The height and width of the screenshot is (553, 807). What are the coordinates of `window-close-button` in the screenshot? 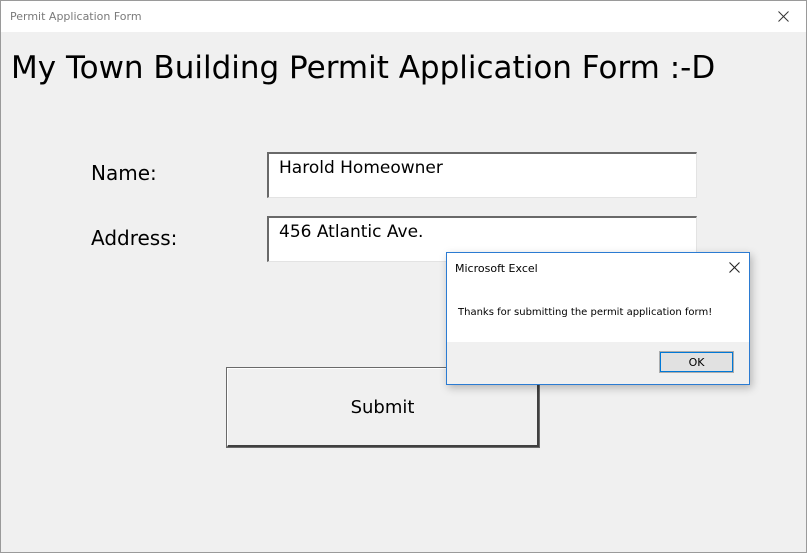 It's located at (783, 16).